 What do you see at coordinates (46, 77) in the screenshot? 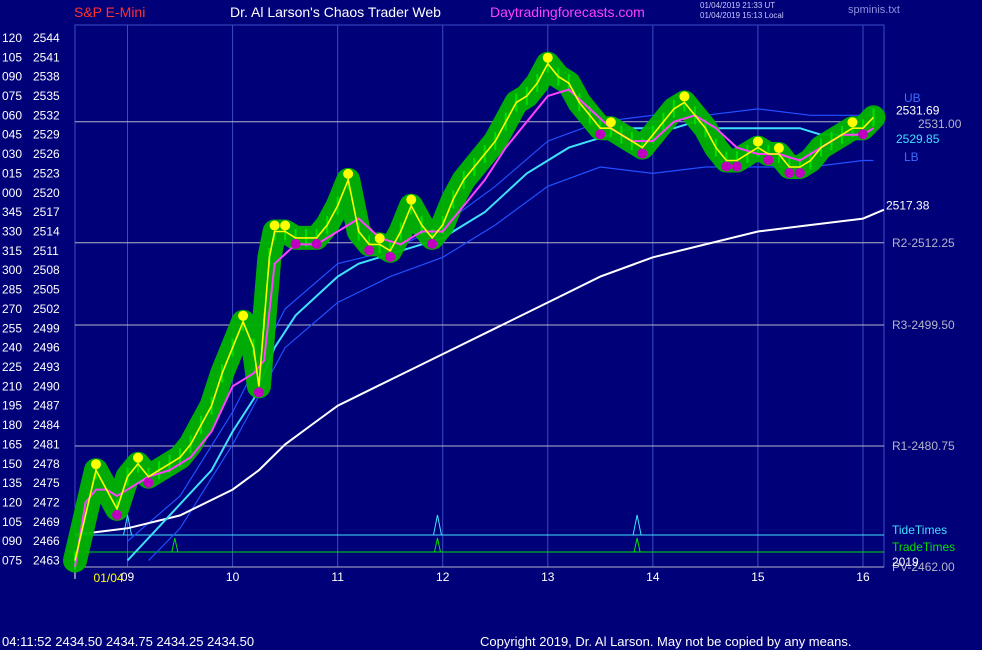
I see `y-price-label: 2538` at bounding box center [46, 77].